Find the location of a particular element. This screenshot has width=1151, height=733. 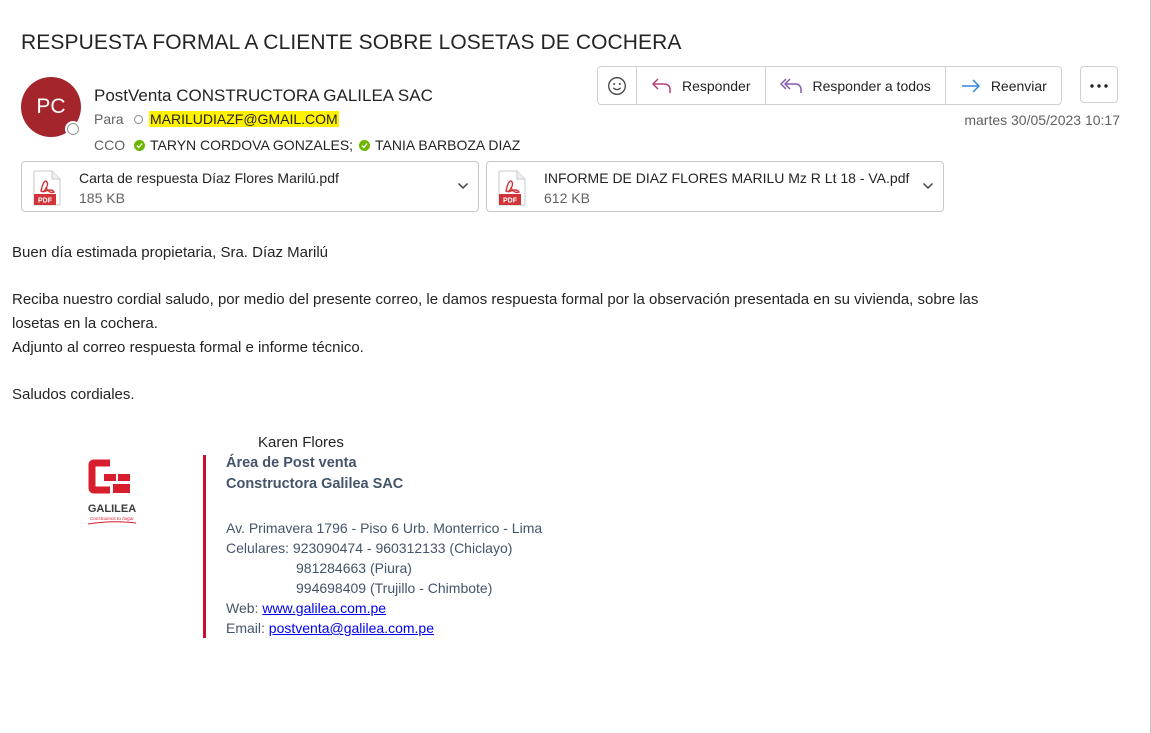

signature-company: Constructora Galilea SAC is located at coordinates (315, 484).